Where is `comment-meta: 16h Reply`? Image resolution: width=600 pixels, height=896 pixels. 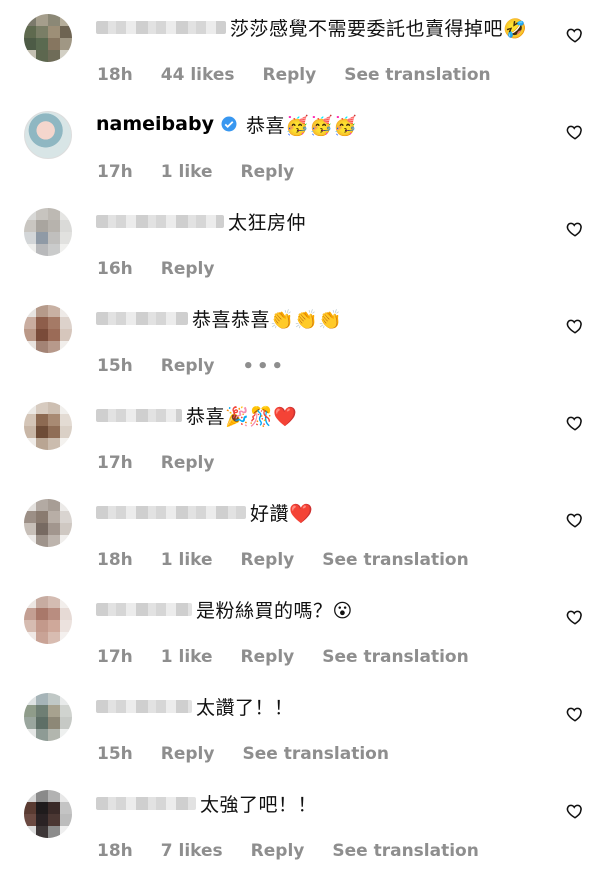 comment-meta: 16h Reply is located at coordinates (169, 269).